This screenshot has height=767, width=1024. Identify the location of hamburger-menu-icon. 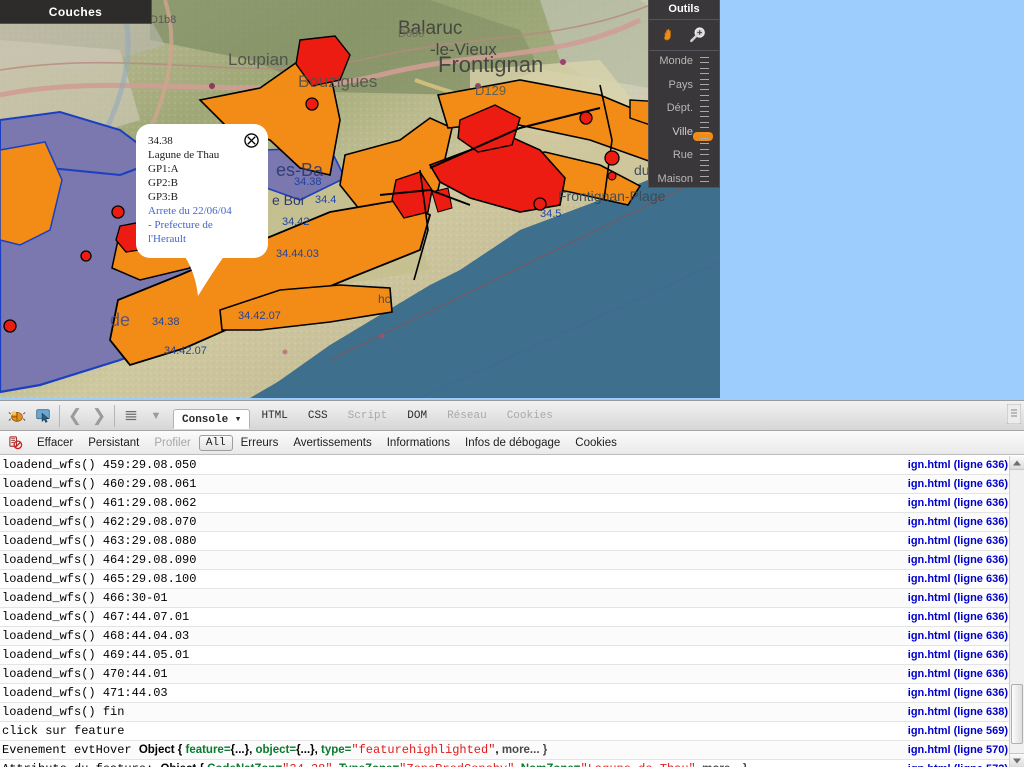
(131, 416).